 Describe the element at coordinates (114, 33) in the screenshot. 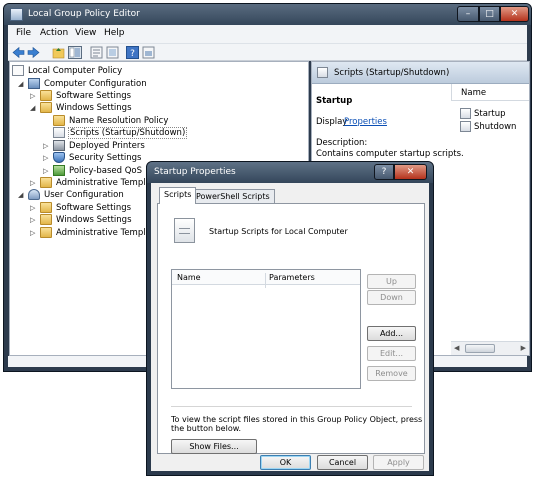

I see `menu-help: Help` at that location.